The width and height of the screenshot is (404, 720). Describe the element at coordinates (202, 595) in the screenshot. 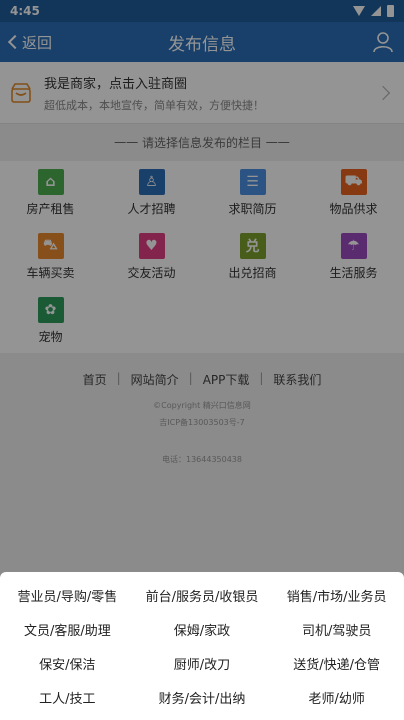

I see `job-type-option: 前台/服务员/收银员` at that location.